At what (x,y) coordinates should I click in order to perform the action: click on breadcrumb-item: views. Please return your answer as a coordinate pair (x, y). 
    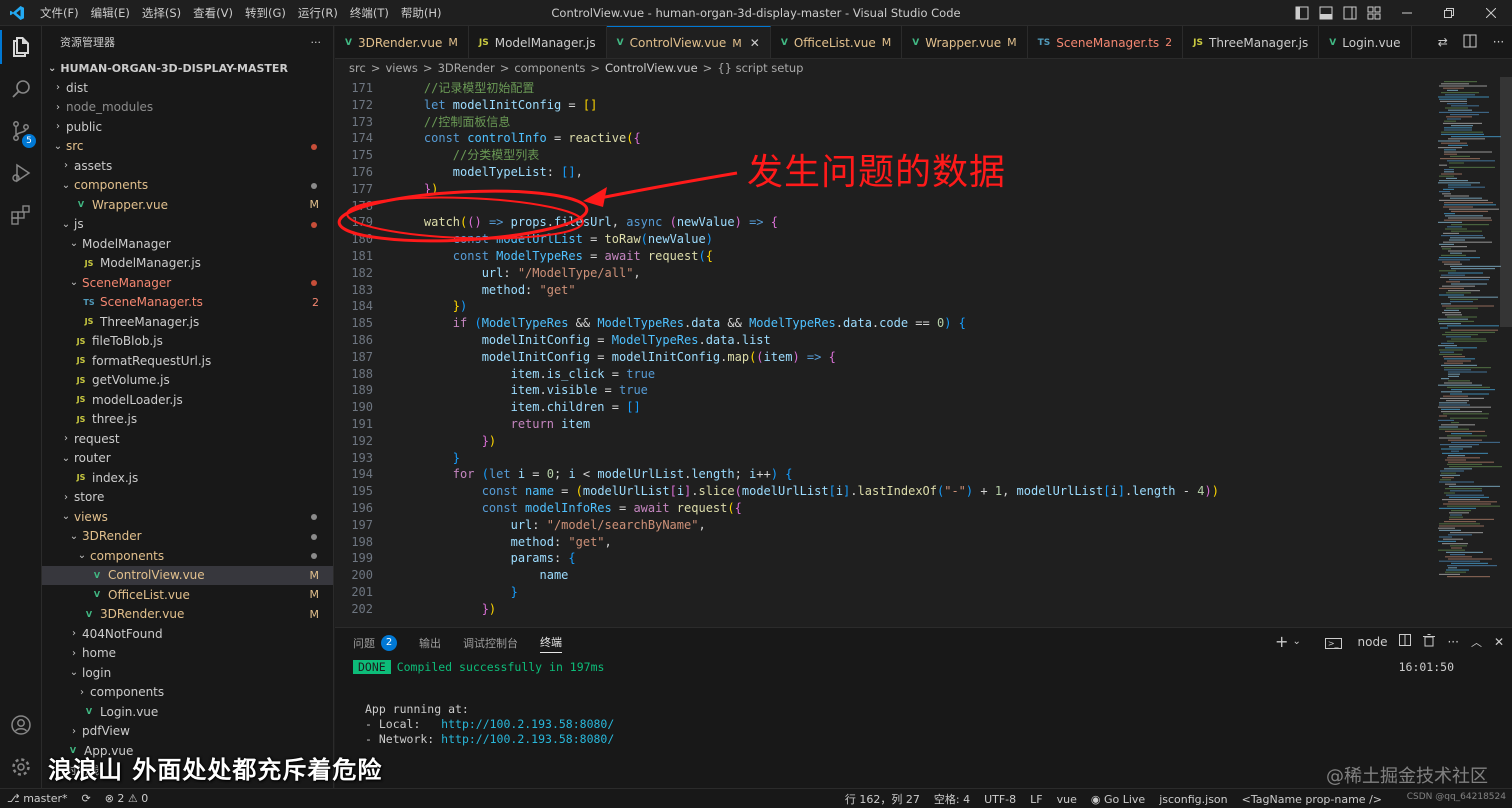
    Looking at the image, I should click on (401, 68).